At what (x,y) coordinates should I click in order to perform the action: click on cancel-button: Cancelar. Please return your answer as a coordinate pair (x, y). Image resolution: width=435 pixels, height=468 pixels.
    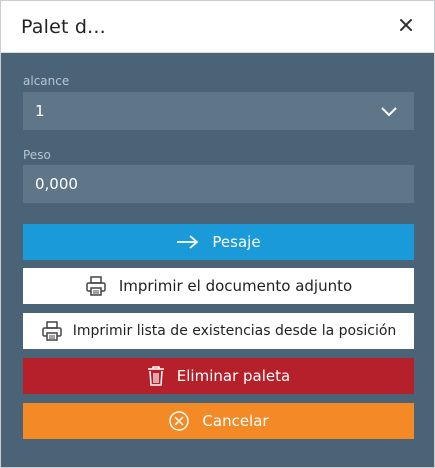
    Looking at the image, I should click on (218, 421).